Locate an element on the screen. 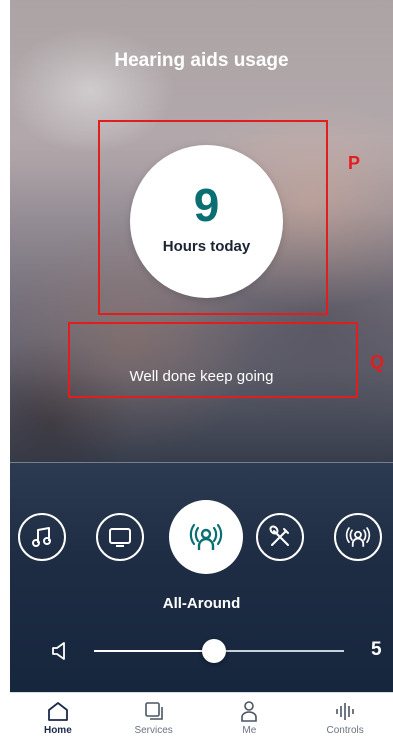 The height and width of the screenshot is (742, 393). bottom-tab-bar: Home Services Me Controls is located at coordinates (201, 717).